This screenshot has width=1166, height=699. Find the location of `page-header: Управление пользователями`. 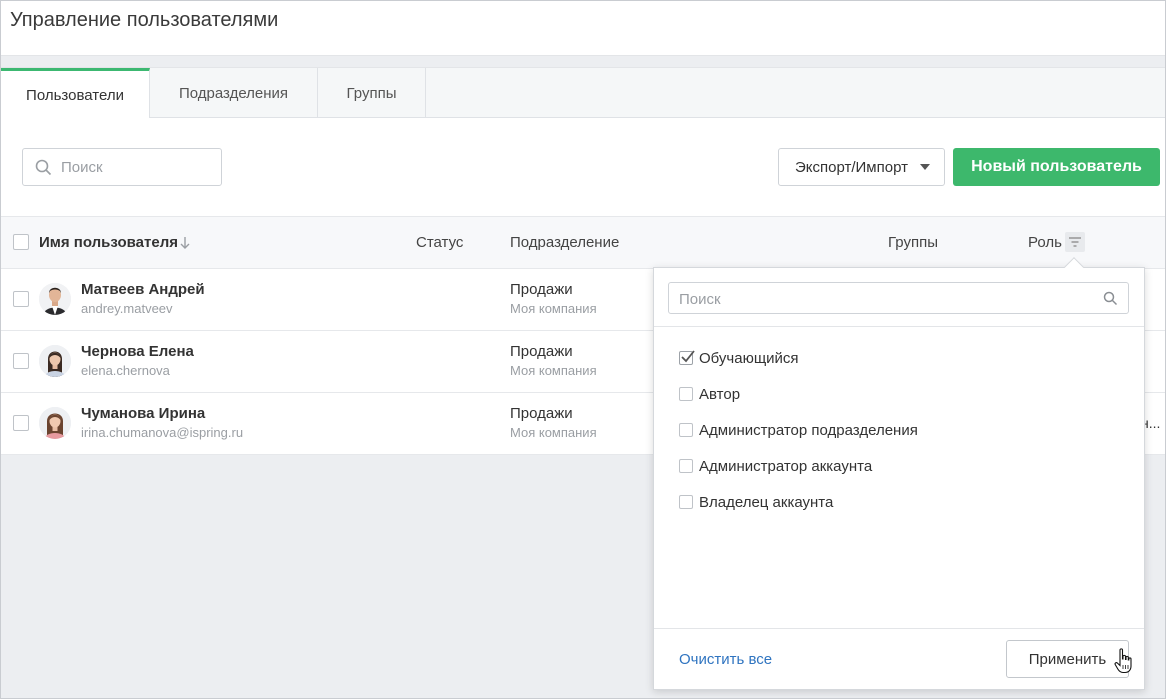

page-header: Управление пользователями is located at coordinates (583, 28).